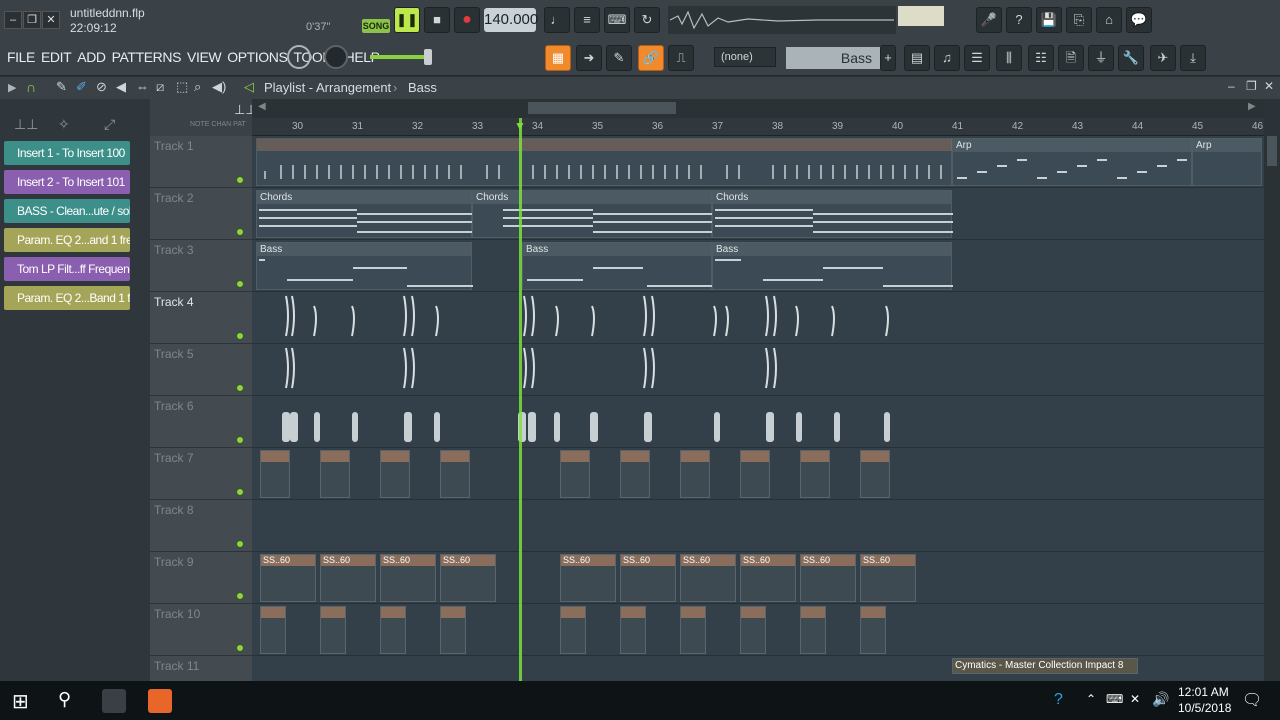 The height and width of the screenshot is (720, 1280). I want to click on plugin-icon: ⏚, so click(1101, 58).